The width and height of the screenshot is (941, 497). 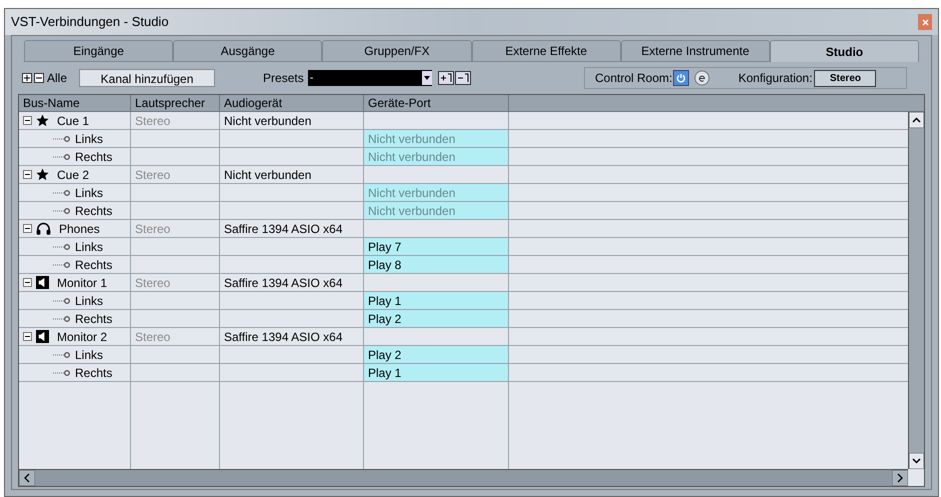 I want to click on presets-label: Presets, so click(x=283, y=78).